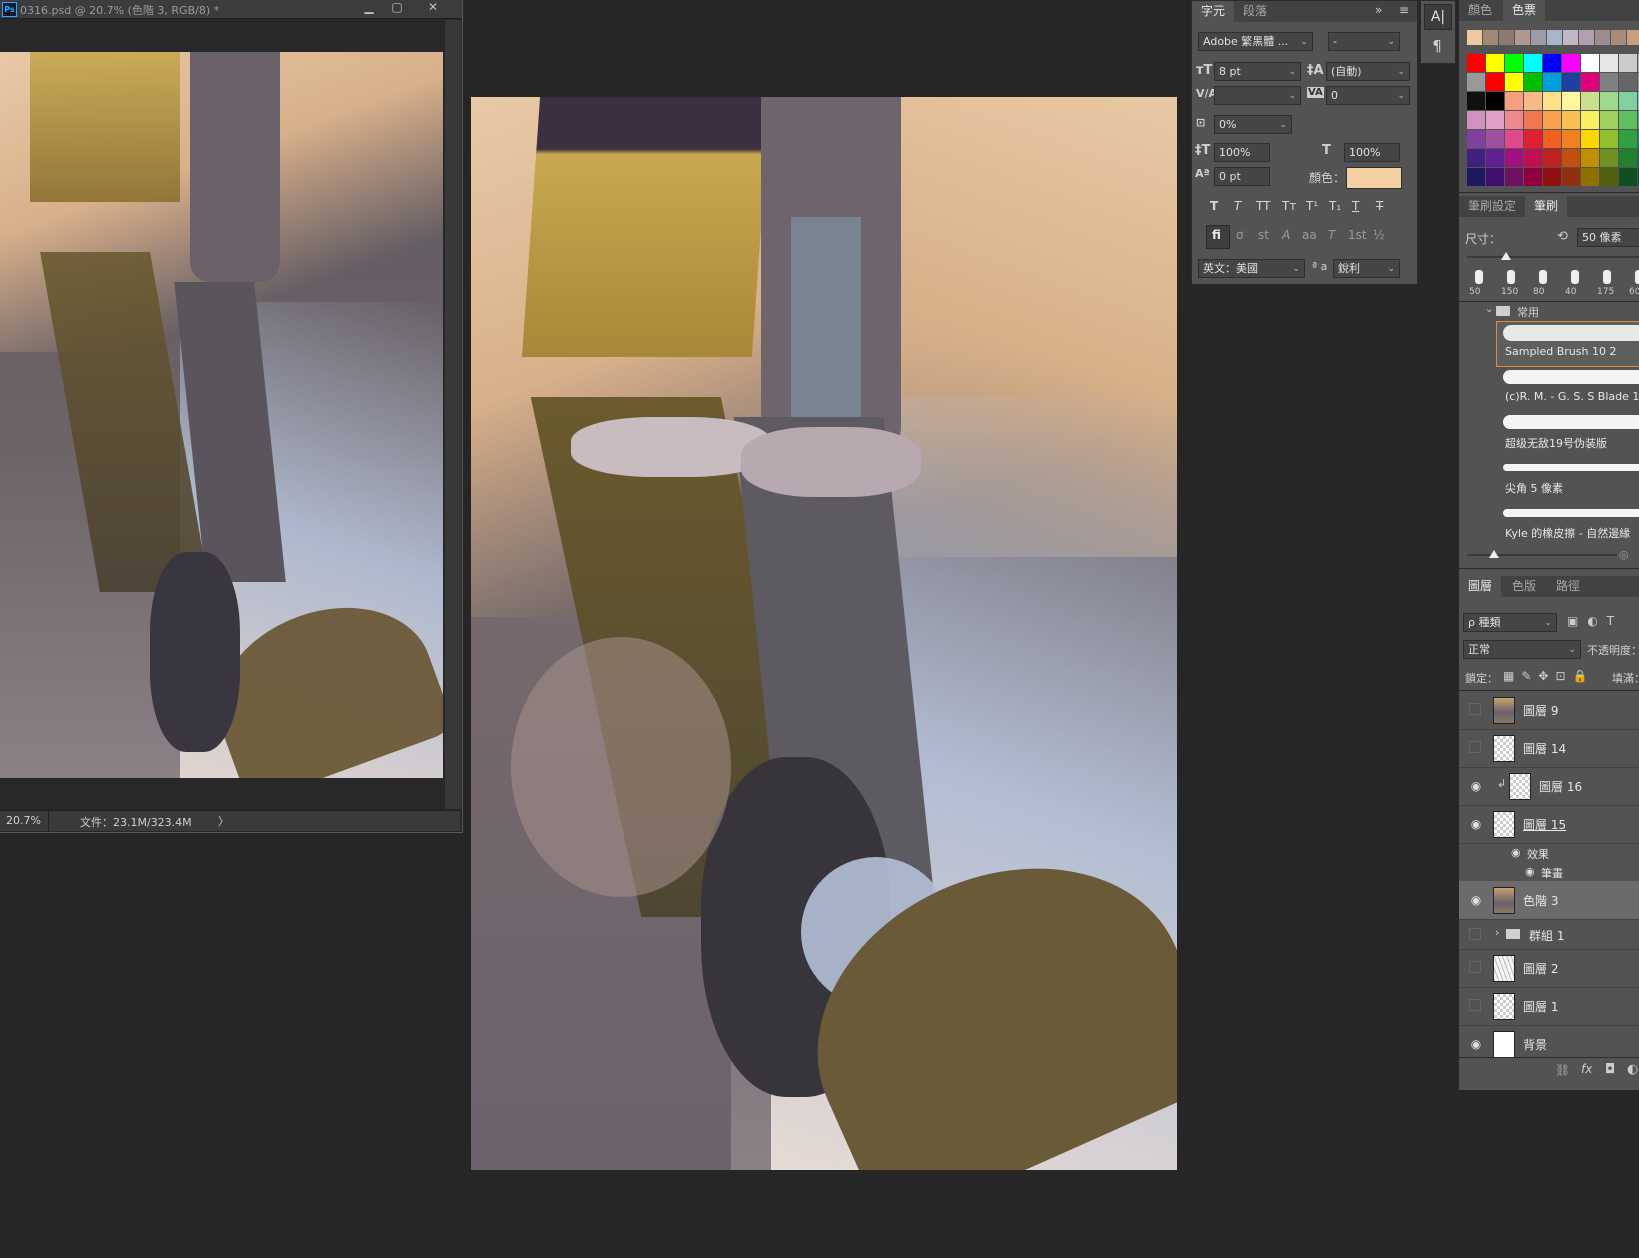 This screenshot has height=1258, width=1639. Describe the element at coordinates (1522, 649) in the screenshot. I see `blend-mode-dropdown: 正常 ⌄` at that location.